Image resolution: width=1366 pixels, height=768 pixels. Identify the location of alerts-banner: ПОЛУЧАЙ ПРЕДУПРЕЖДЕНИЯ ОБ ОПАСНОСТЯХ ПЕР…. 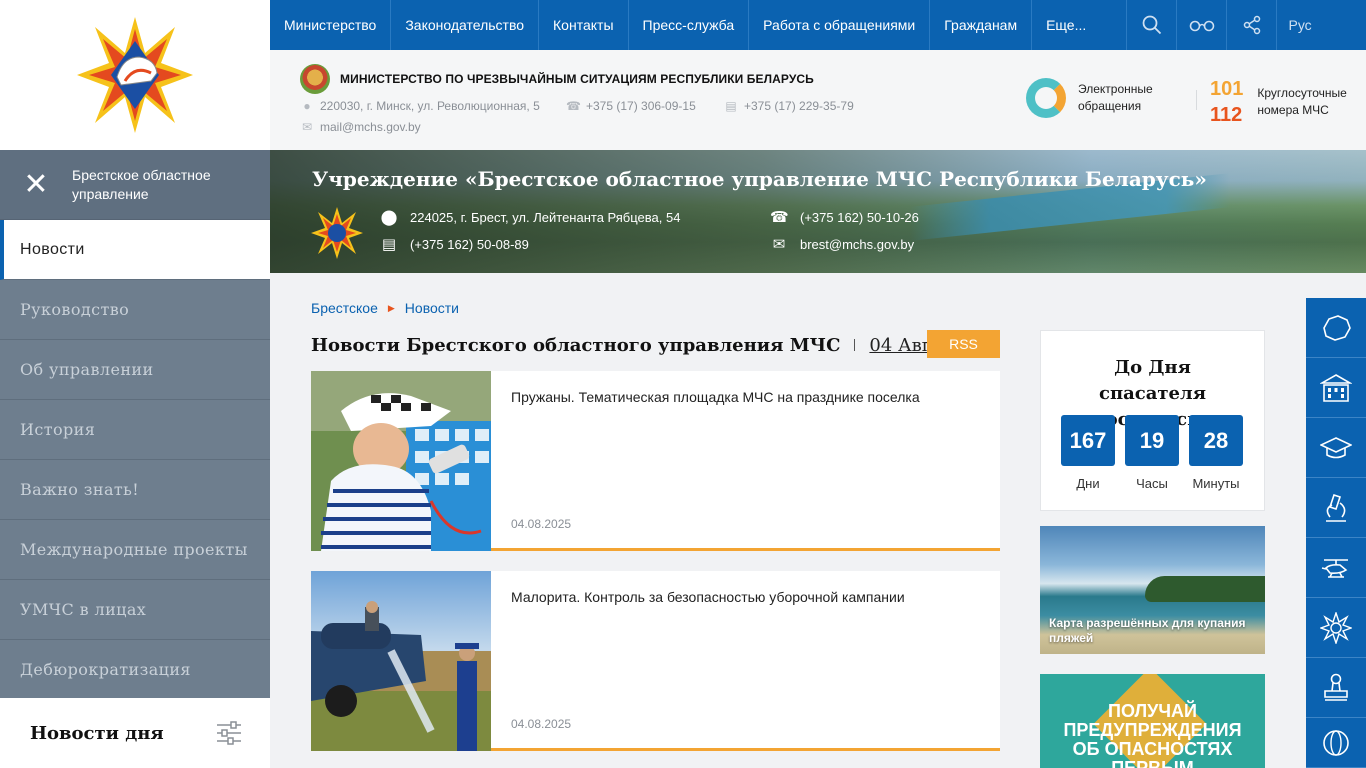
(1152, 721).